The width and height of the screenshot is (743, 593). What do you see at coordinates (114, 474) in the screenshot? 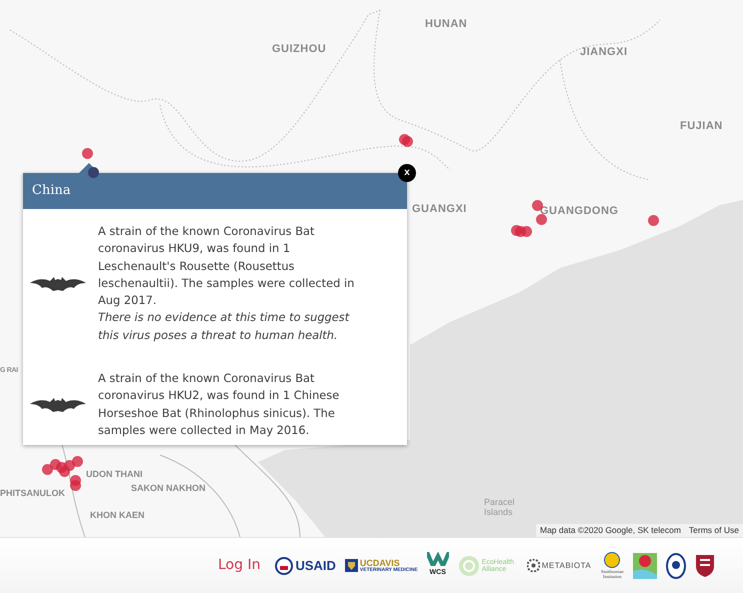
I see `region-label: UDON THANI` at bounding box center [114, 474].